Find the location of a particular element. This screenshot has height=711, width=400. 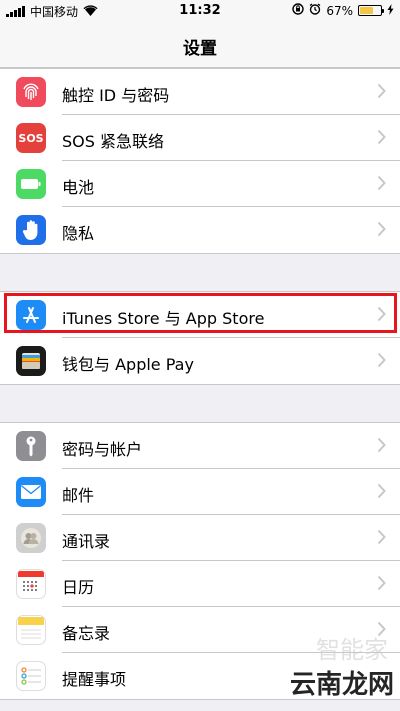

sos-icon: SOS is located at coordinates (31, 138).